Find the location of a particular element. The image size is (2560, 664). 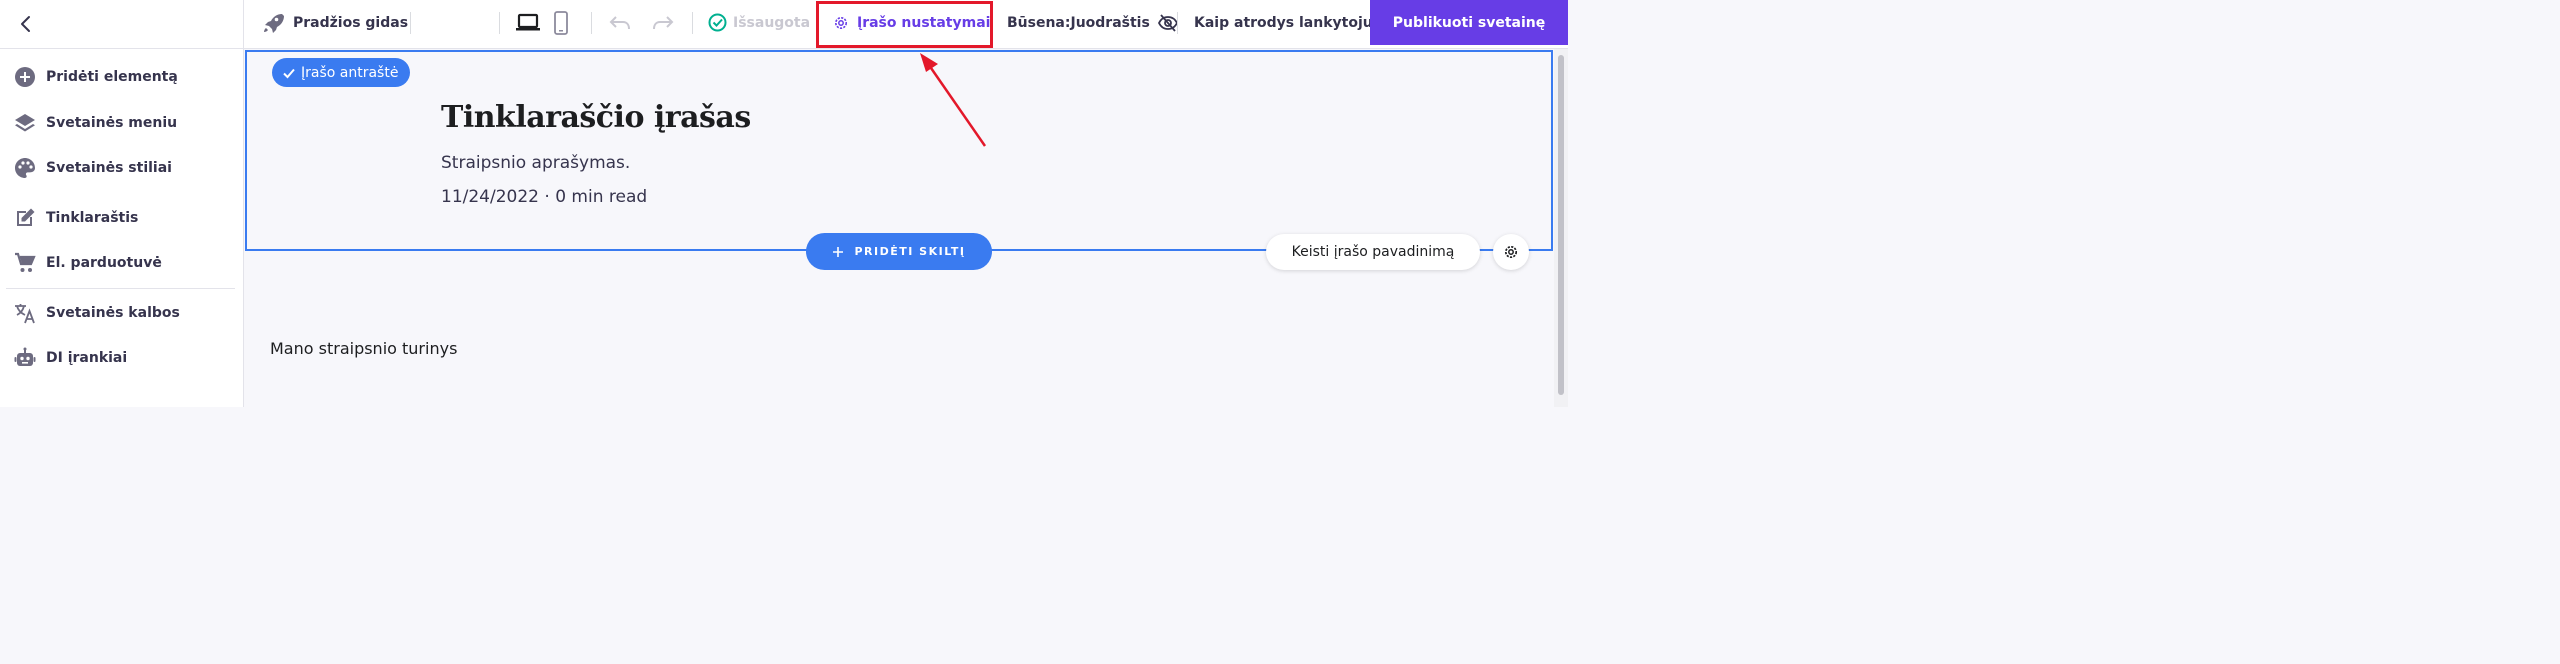

sidebar-item-site-menu: Svetainės meniu is located at coordinates (122, 123).